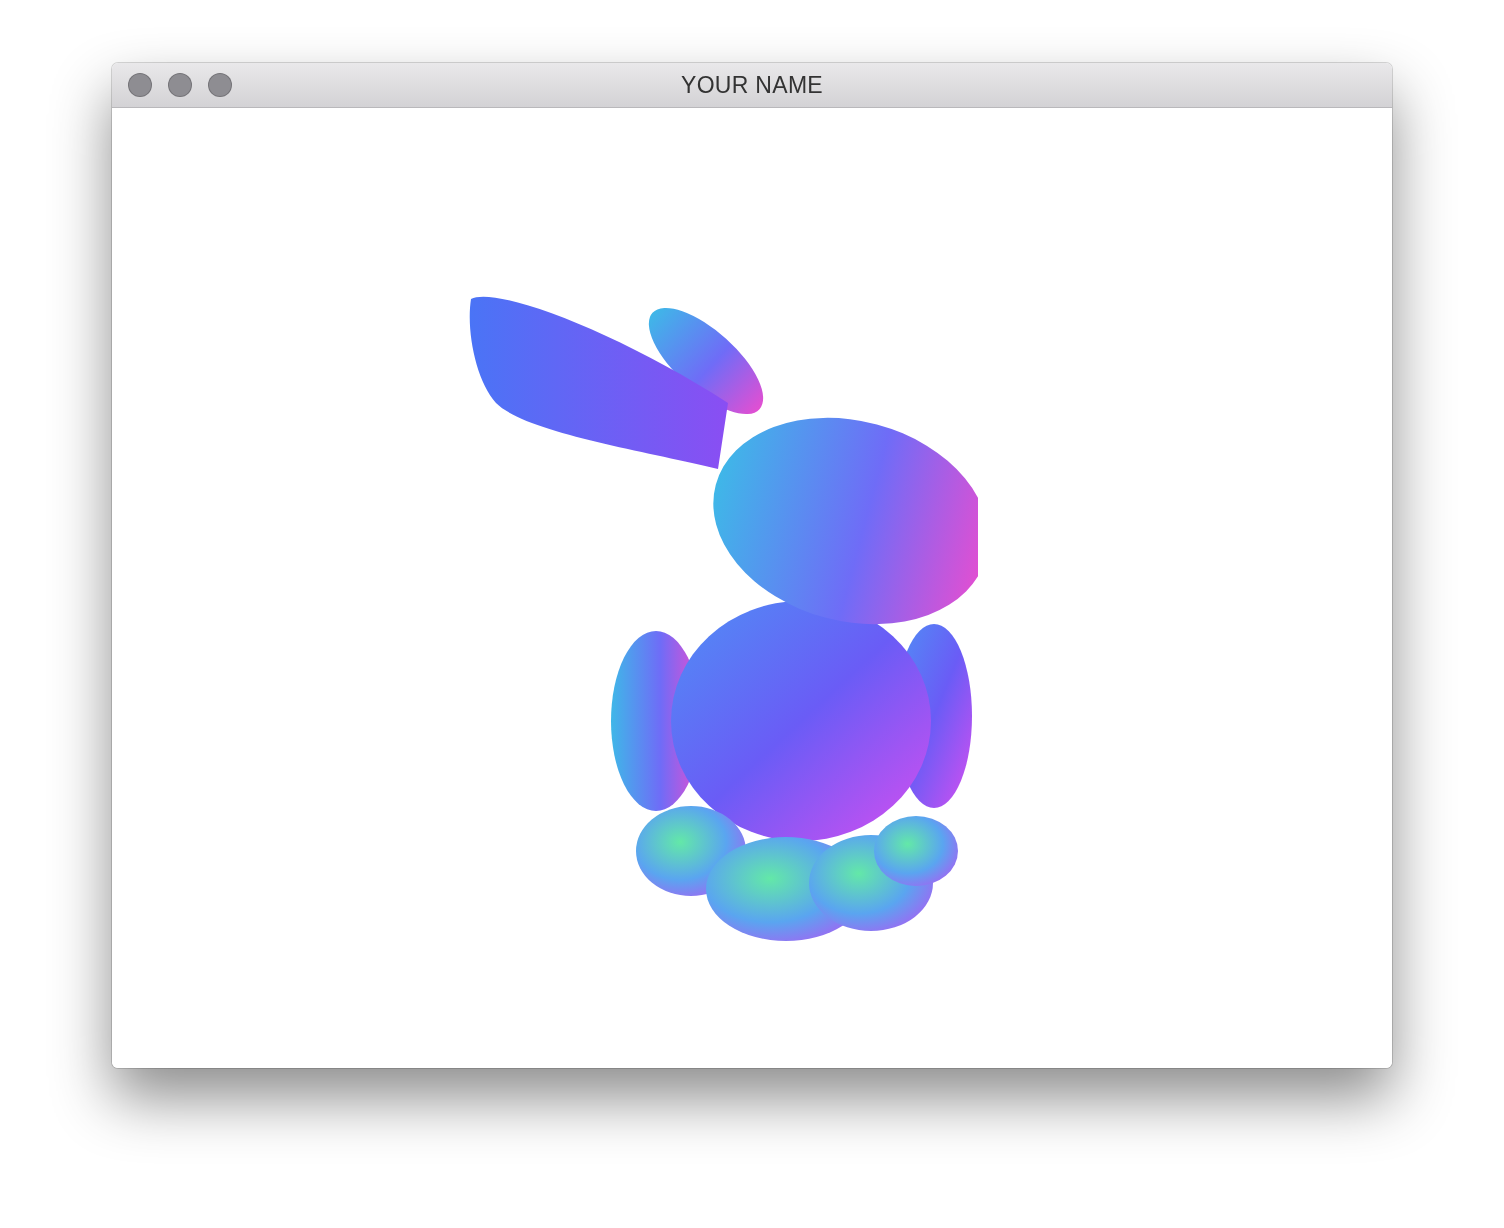 This screenshot has height=1228, width=1504. Describe the element at coordinates (180, 85) in the screenshot. I see `minimize-button` at that location.